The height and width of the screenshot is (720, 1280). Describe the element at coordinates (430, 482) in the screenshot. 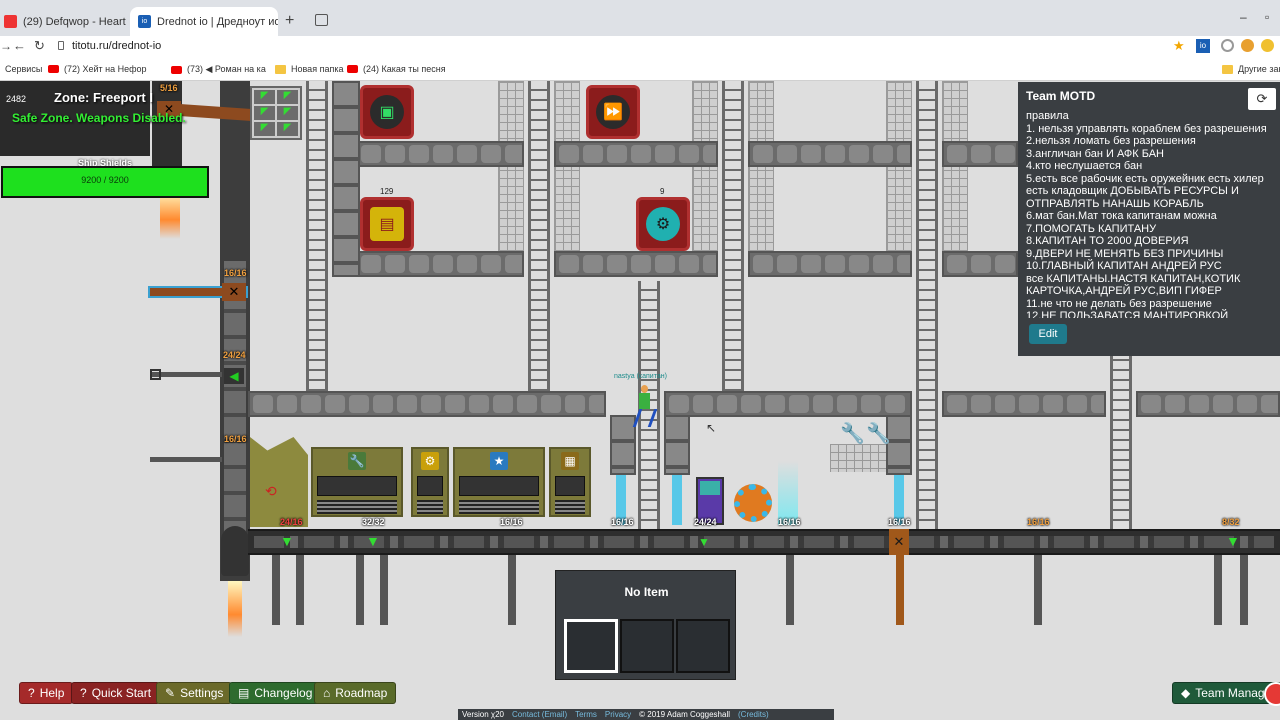

I see `fabricator: ⚙` at that location.